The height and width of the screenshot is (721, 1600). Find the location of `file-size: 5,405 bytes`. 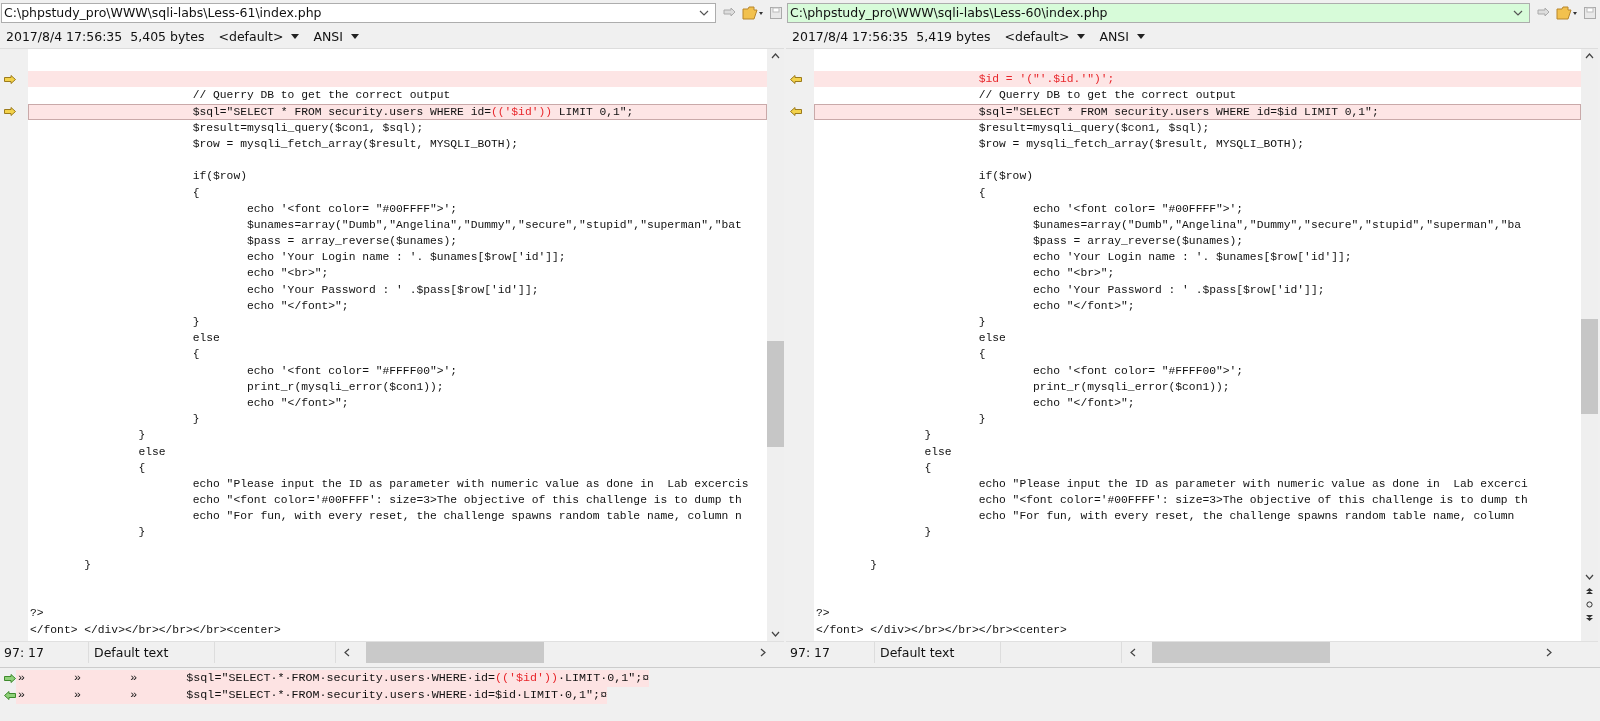

file-size: 5,405 bytes is located at coordinates (167, 36).